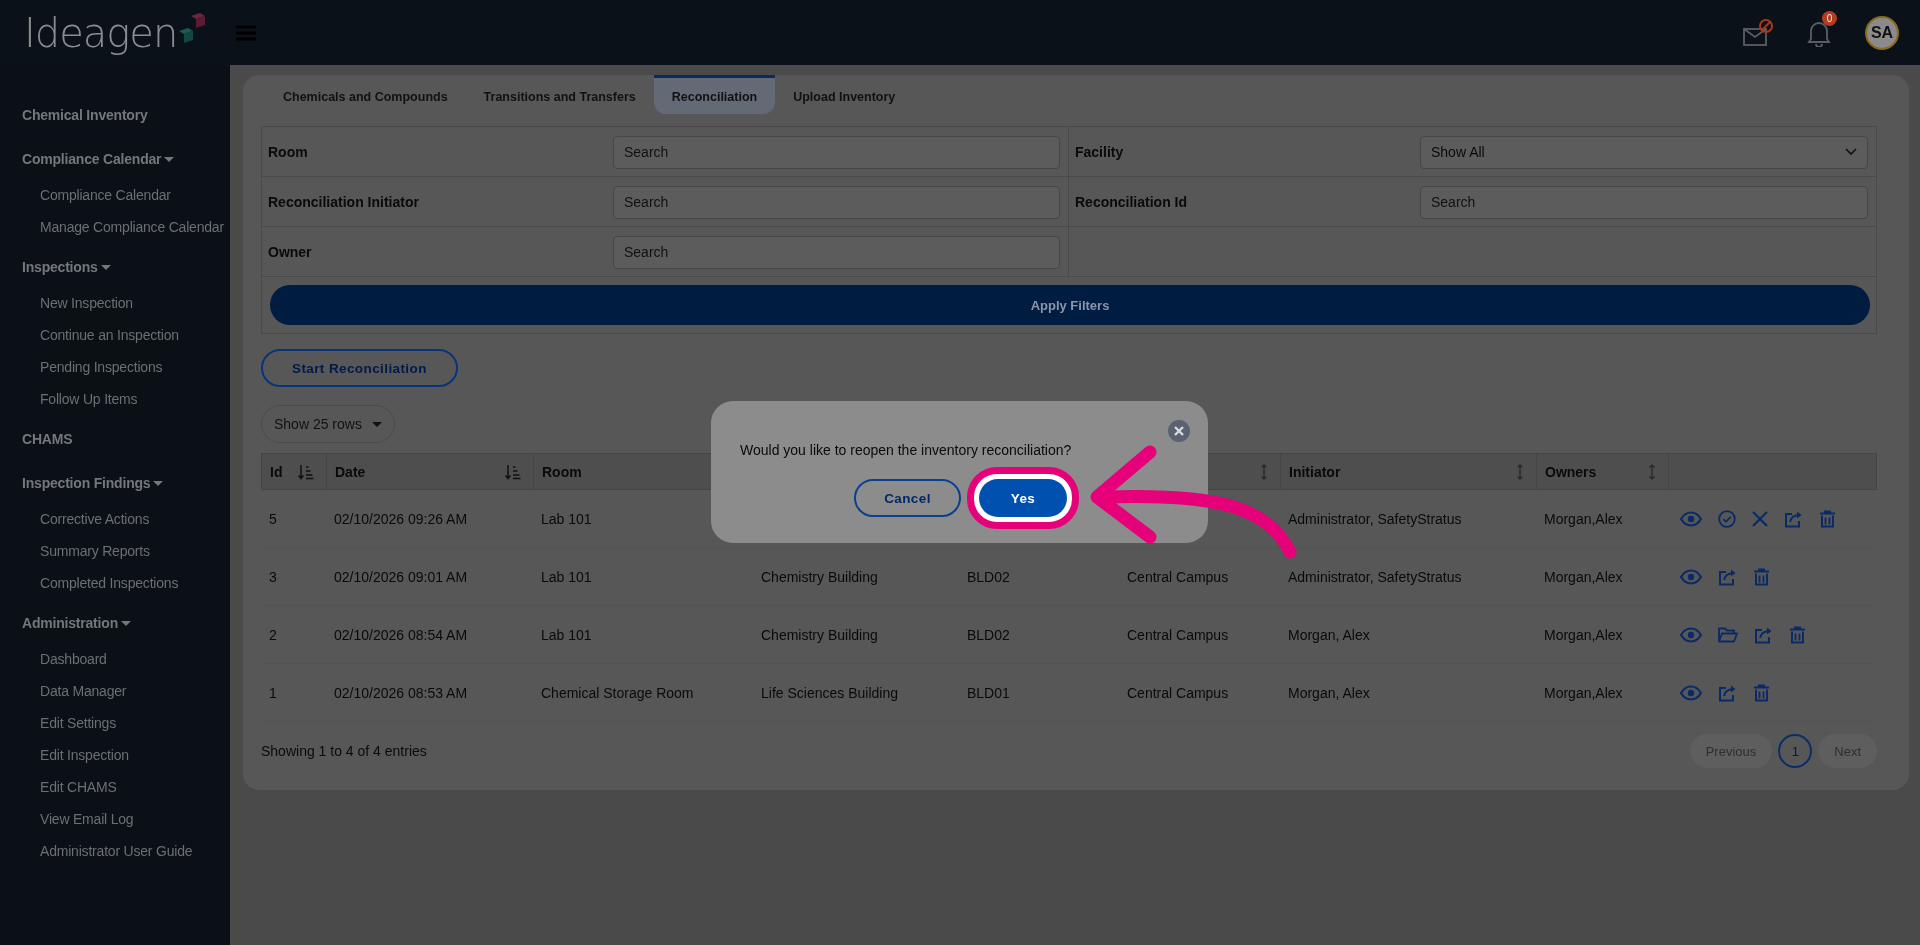  What do you see at coordinates (47, 439) in the screenshot?
I see `sidebar-section: CHAMS` at bounding box center [47, 439].